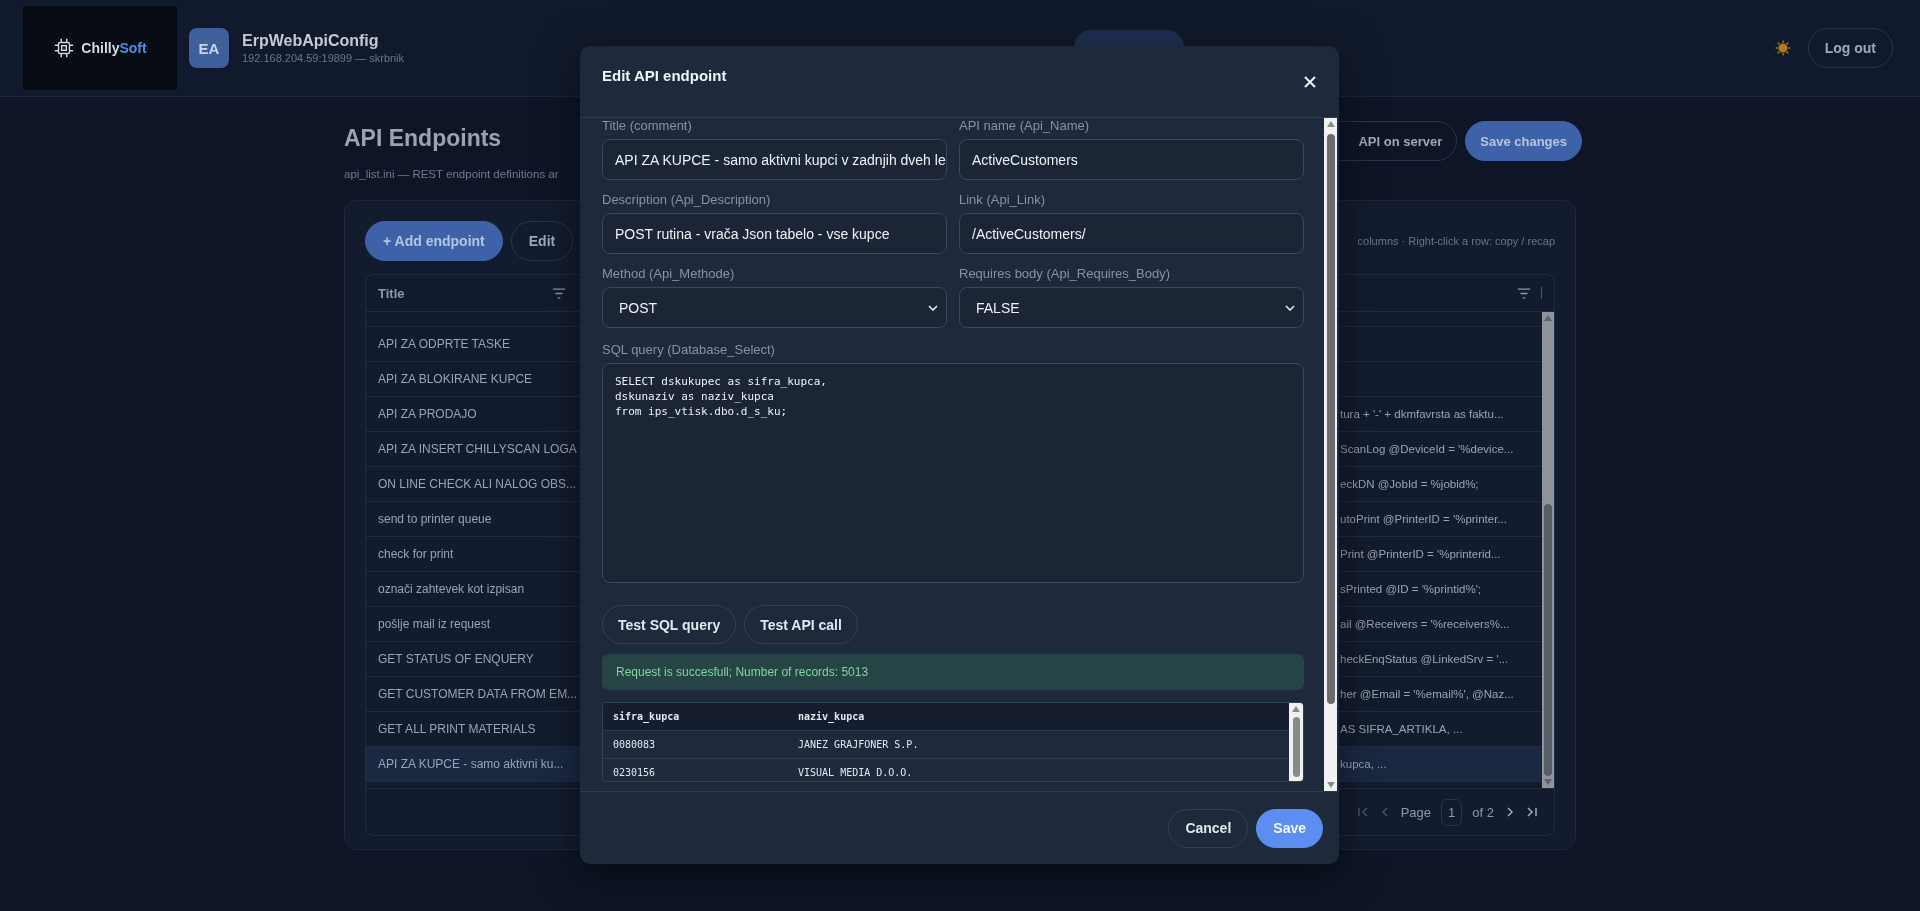 The width and height of the screenshot is (1920, 911). I want to click on hint-text: columns · Right-click a row: copy / recap, so click(1456, 241).